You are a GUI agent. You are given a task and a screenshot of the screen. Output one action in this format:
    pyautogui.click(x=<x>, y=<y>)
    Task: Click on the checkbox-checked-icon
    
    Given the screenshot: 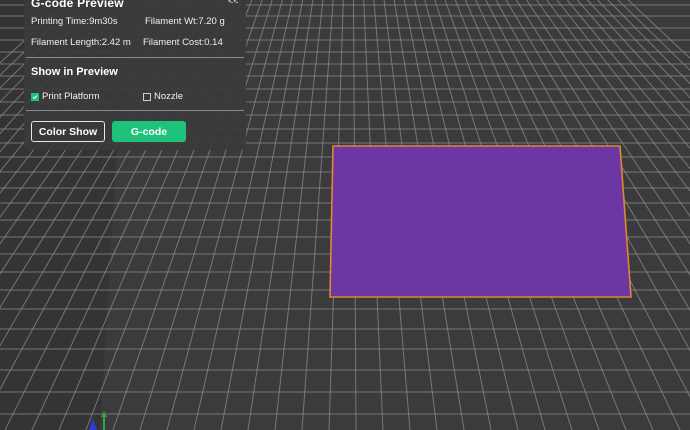 What is the action you would take?
    pyautogui.click(x=35, y=96)
    